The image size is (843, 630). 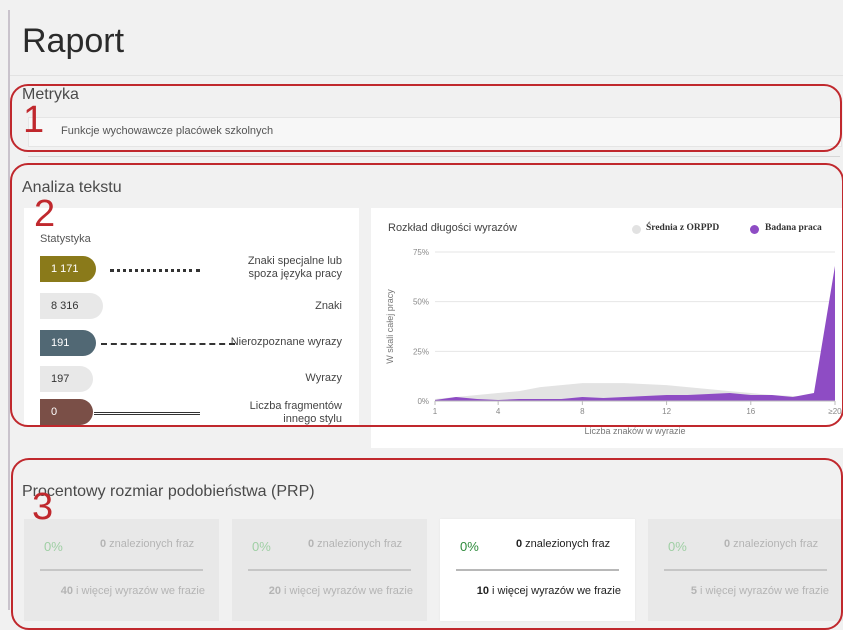 What do you see at coordinates (434, 156) in the screenshot?
I see `metric-separator` at bounding box center [434, 156].